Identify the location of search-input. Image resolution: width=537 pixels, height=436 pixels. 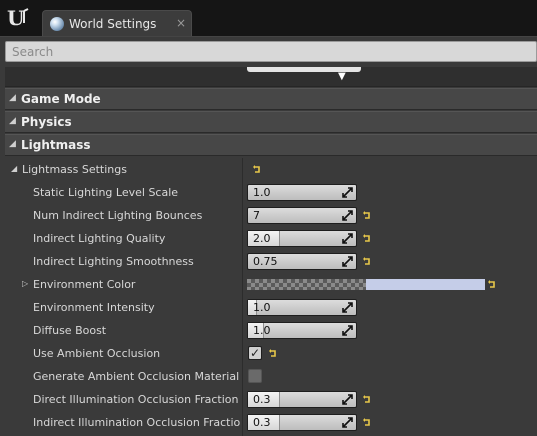
(271, 51).